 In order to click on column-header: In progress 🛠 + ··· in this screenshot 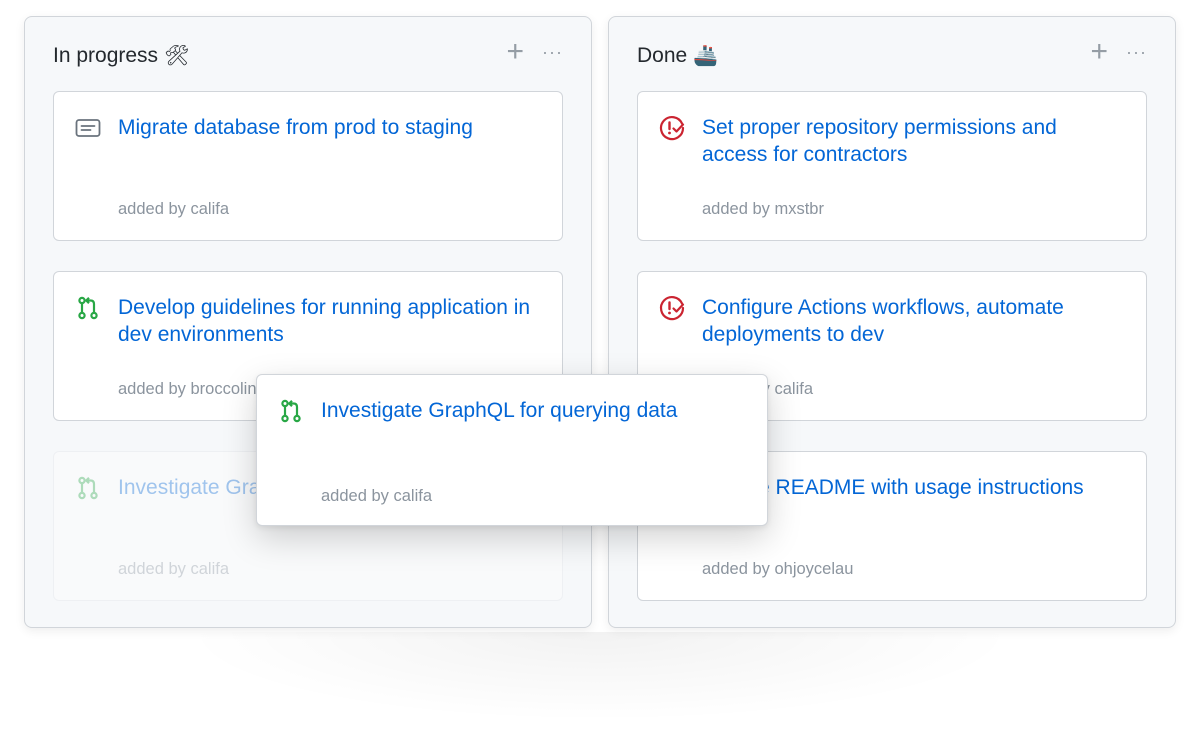, I will do `click(308, 53)`.